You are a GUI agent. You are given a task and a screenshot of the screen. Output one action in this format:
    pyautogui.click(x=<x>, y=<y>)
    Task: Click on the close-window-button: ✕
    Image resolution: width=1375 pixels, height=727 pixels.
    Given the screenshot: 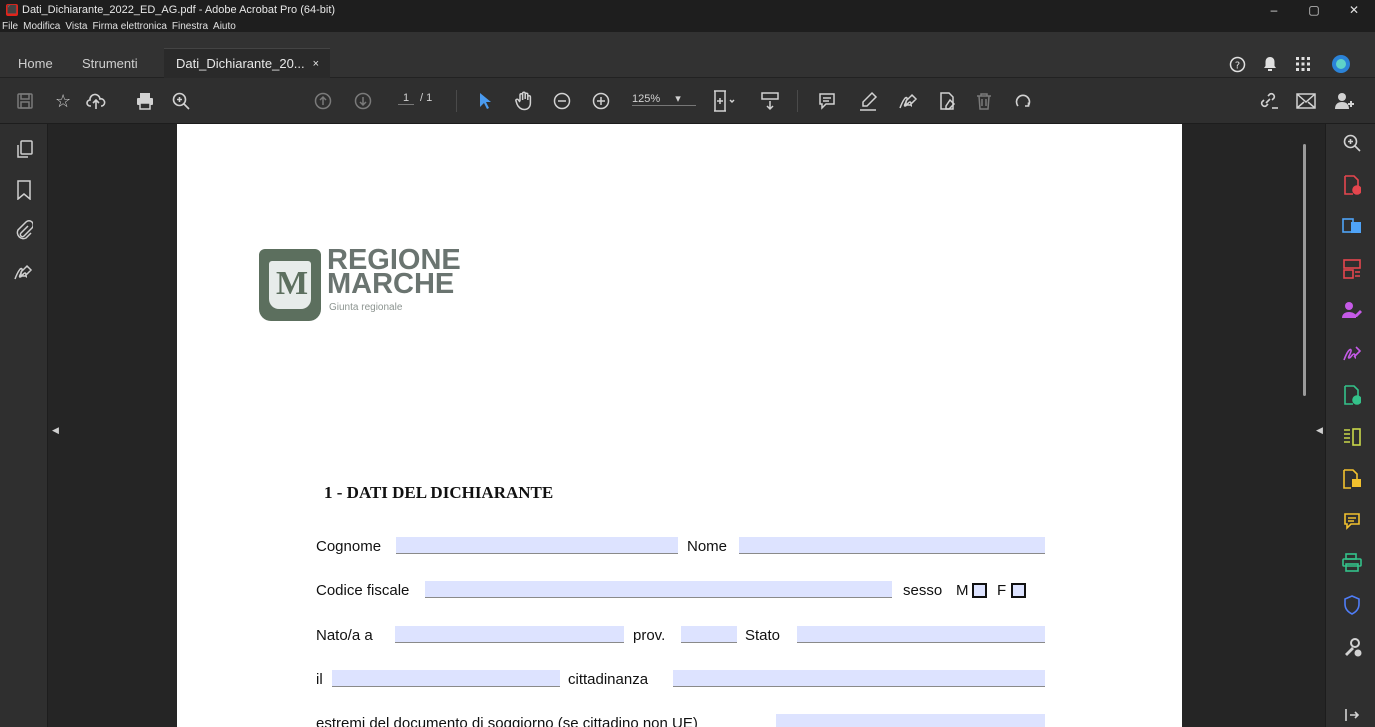 What is the action you would take?
    pyautogui.click(x=1354, y=10)
    